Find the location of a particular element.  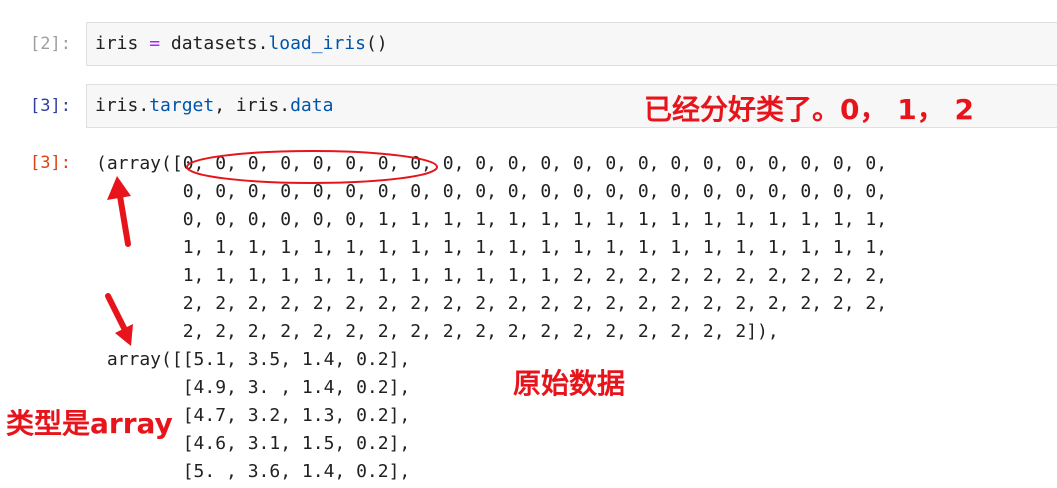

highlight-ellipse is located at coordinates (312, 167).